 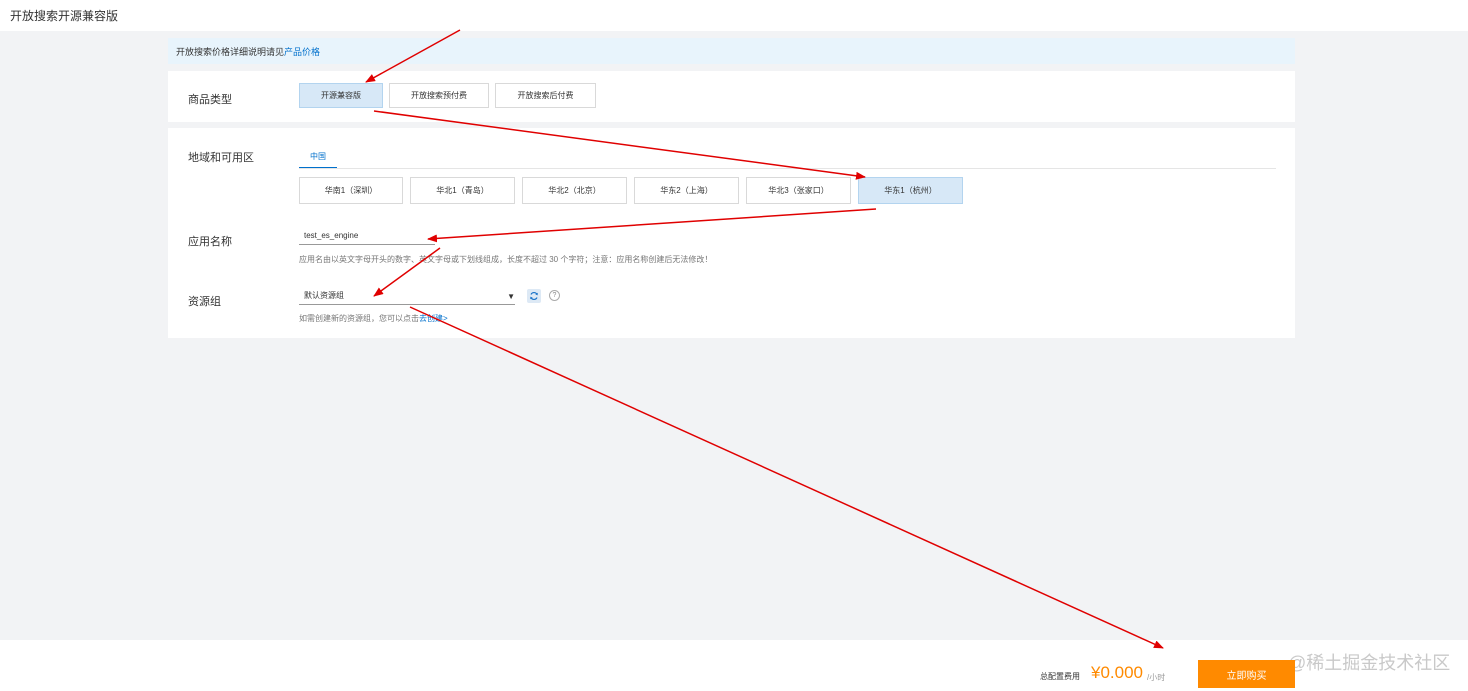 What do you see at coordinates (534, 296) in the screenshot?
I see `refresh-icon` at bounding box center [534, 296].